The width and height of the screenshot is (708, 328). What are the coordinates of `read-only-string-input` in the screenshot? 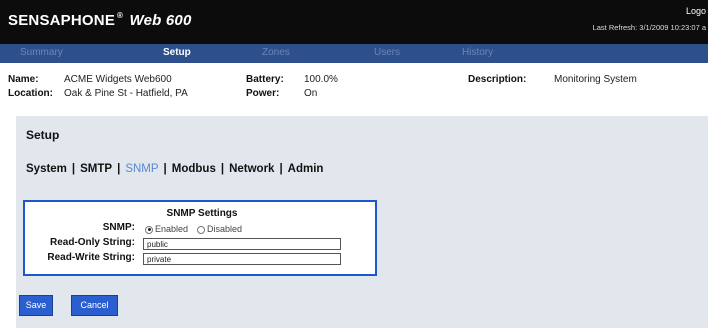 It's located at (242, 244).